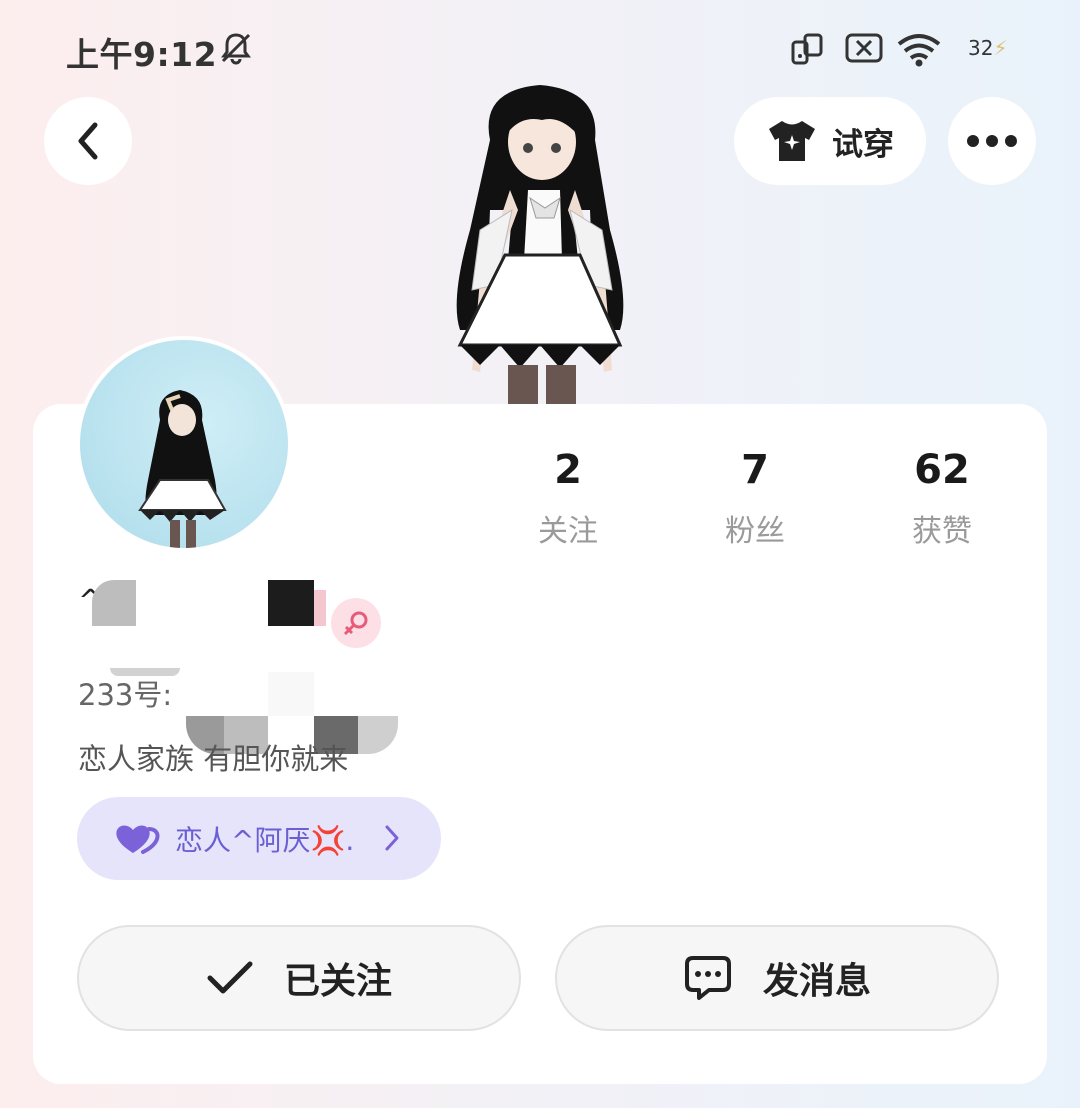  I want to click on back-button, so click(88, 141).